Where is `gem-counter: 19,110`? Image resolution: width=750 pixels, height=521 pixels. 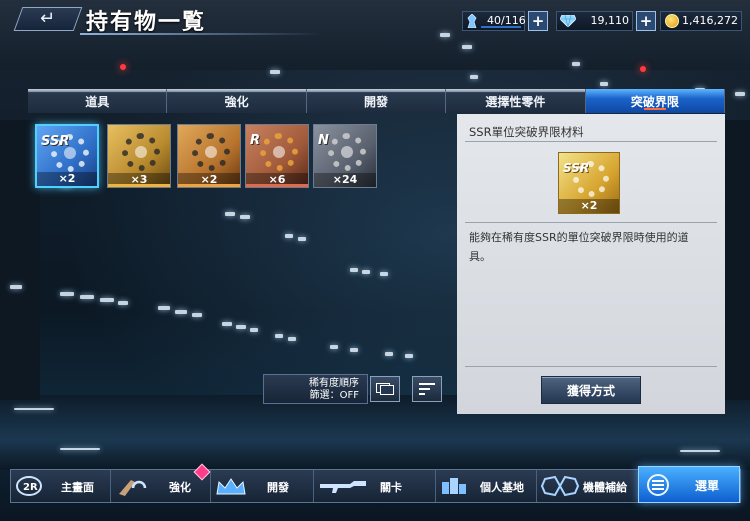 gem-counter: 19,110 is located at coordinates (594, 21).